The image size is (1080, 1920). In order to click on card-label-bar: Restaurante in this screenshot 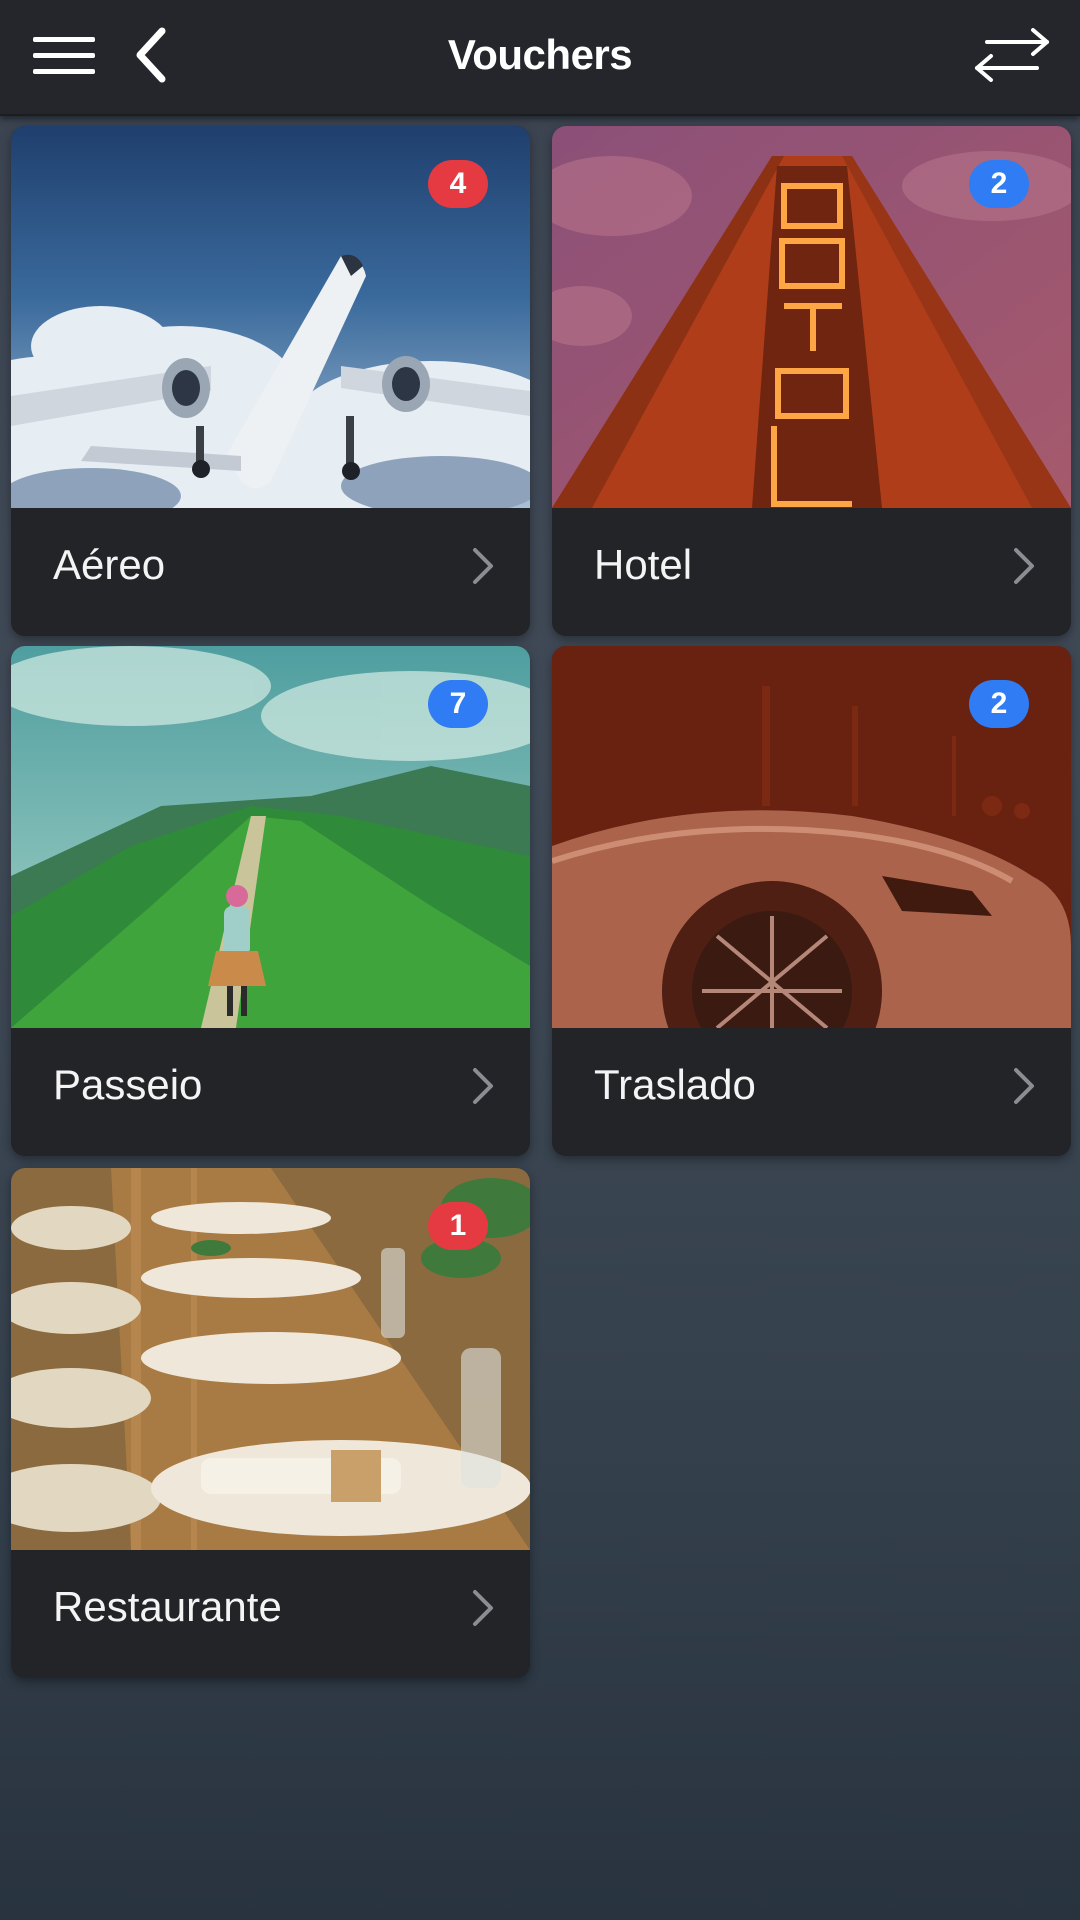, I will do `click(270, 1614)`.